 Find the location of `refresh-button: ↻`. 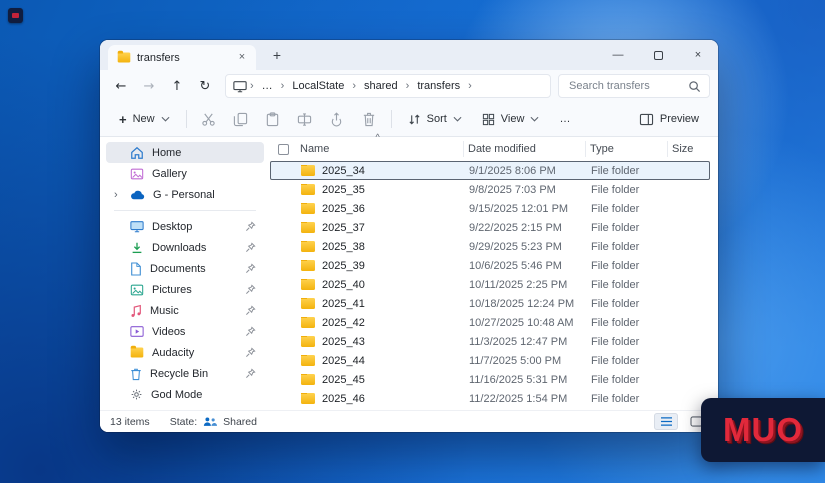

refresh-button: ↻ is located at coordinates (205, 86).